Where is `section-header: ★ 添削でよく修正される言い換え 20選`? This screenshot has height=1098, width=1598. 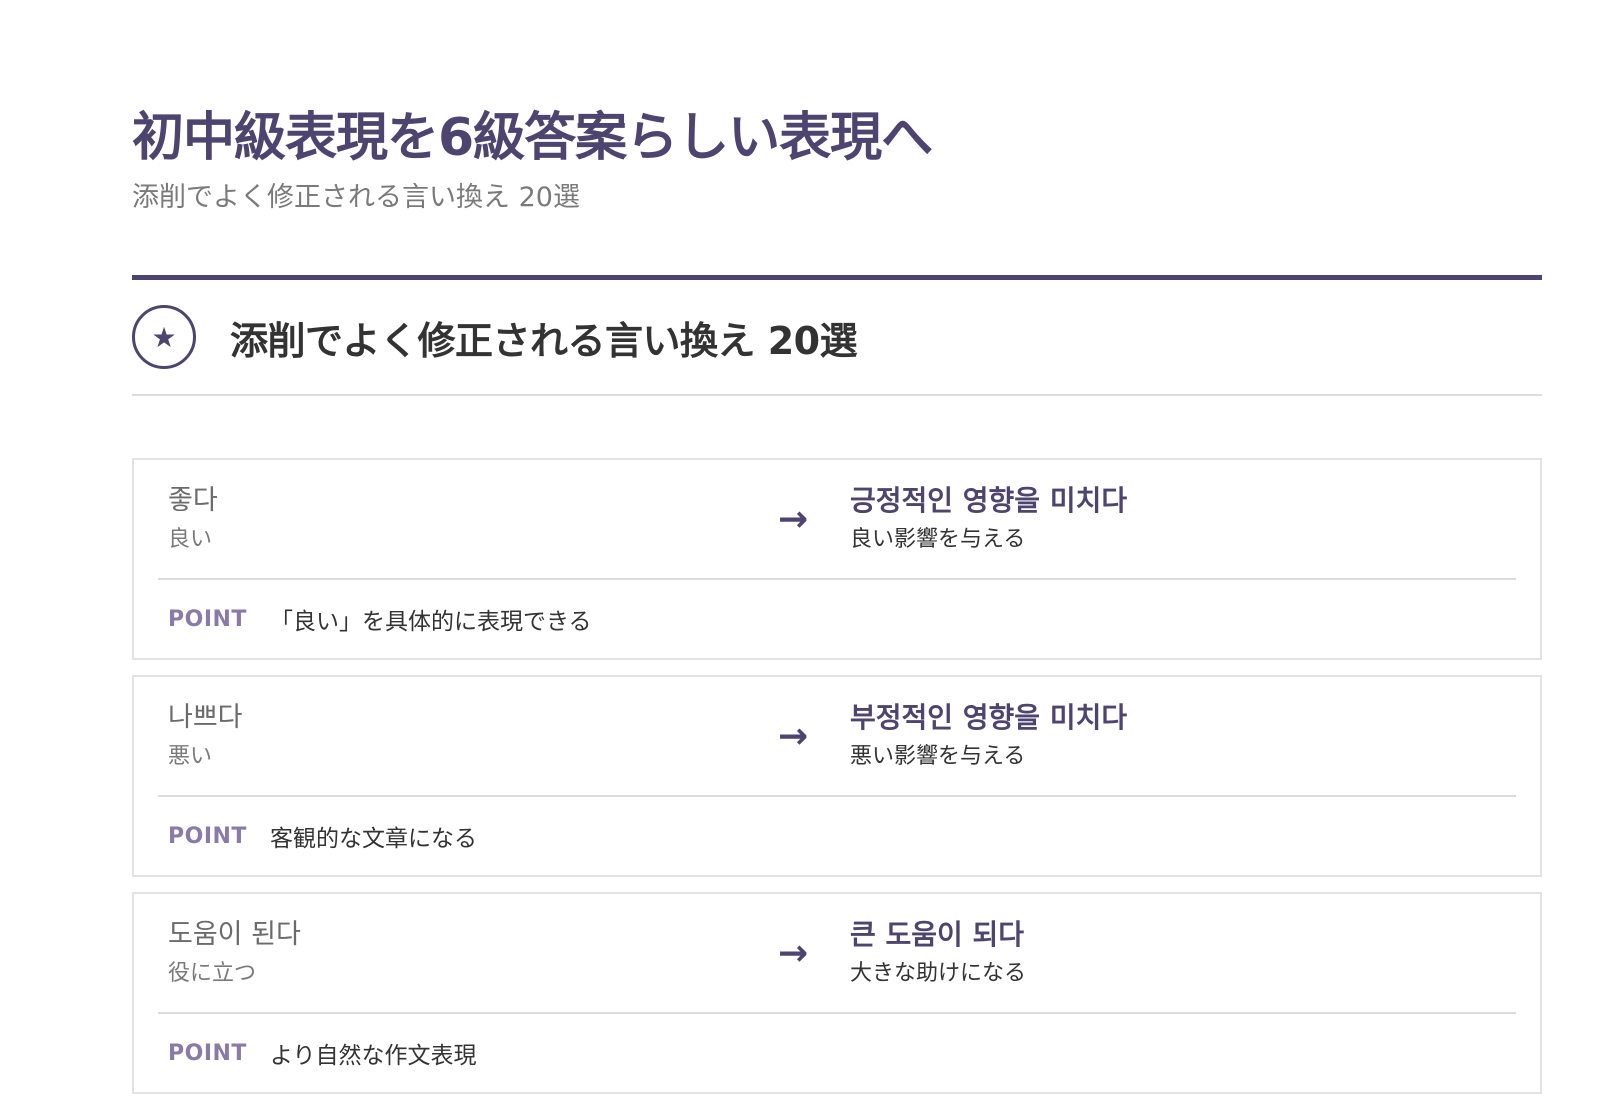 section-header: ★ 添削でよく修正される言い換え 20選 is located at coordinates (837, 338).